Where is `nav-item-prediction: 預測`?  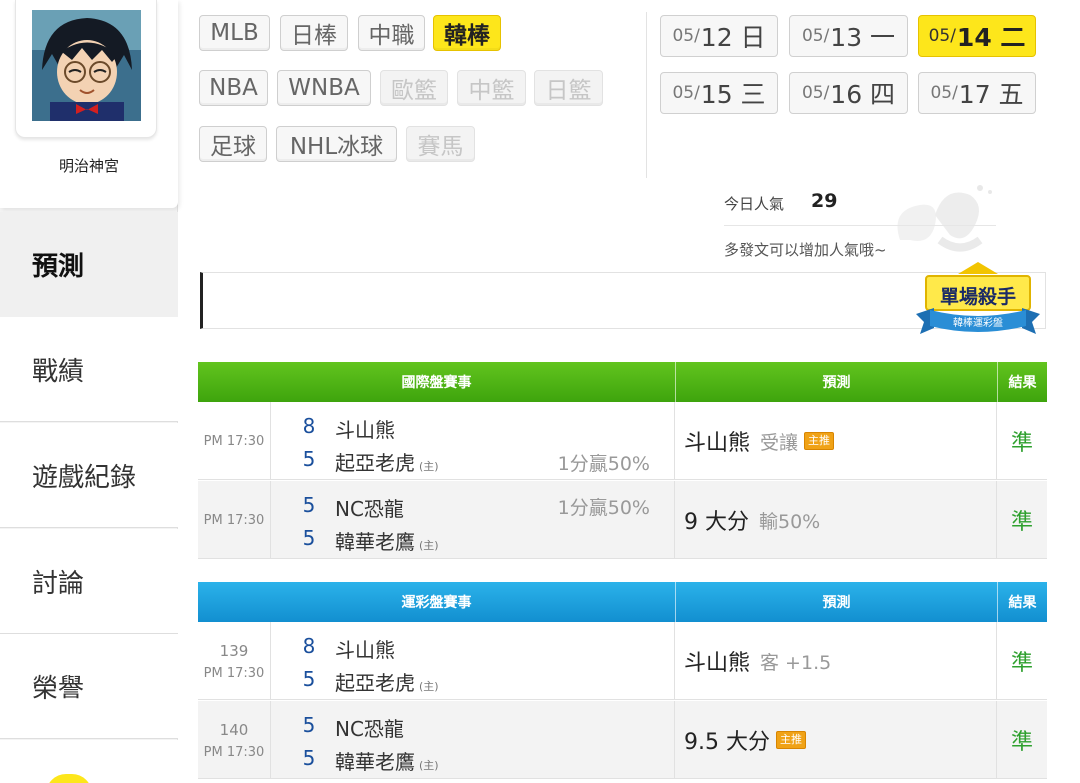
nav-item-prediction: 預測 is located at coordinates (89, 264).